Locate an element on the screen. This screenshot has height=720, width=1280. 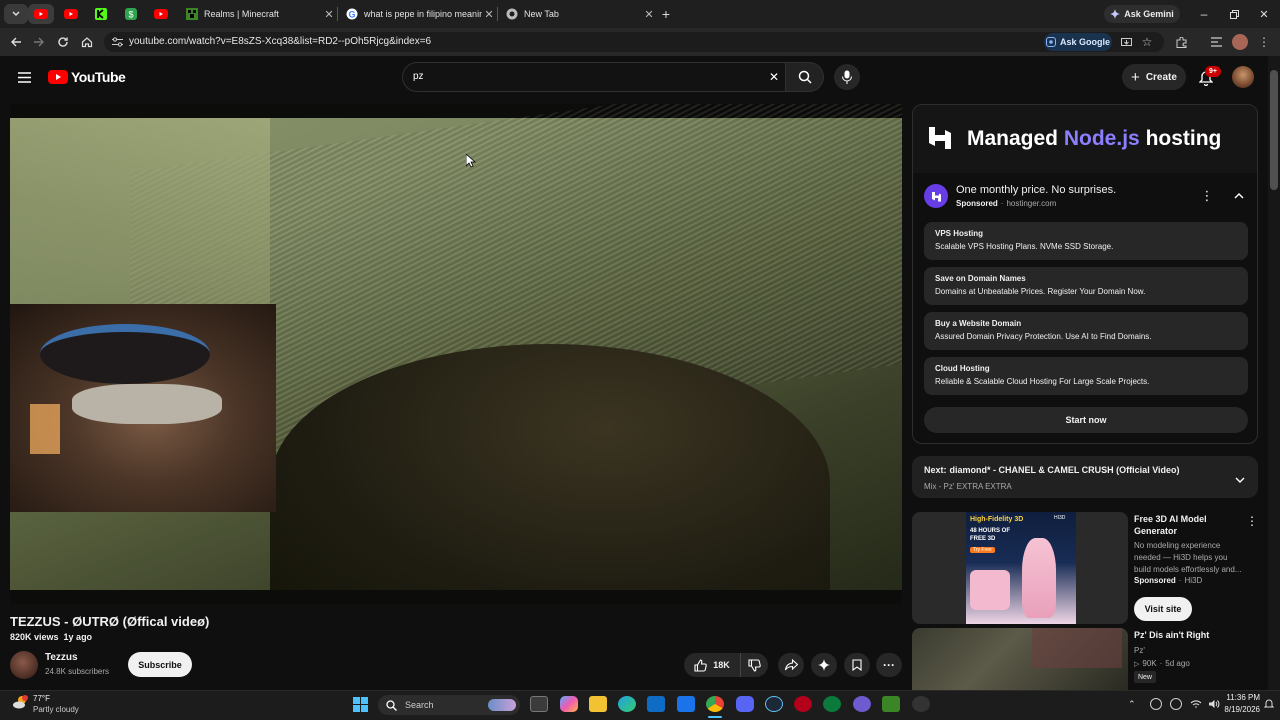
task-view-icon is located at coordinates (539, 704).